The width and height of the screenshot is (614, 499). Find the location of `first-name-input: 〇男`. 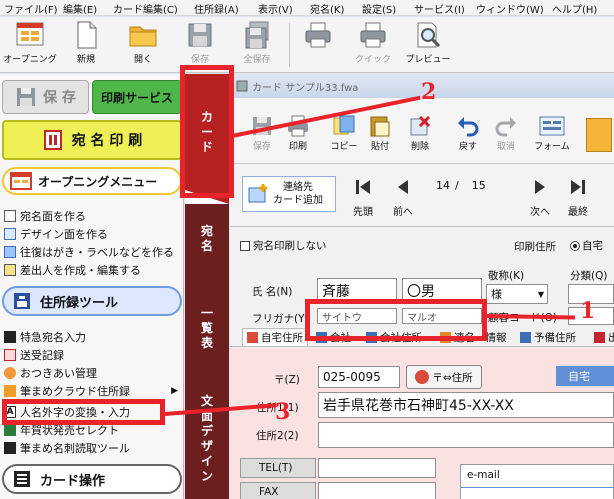

first-name-input: 〇男 is located at coordinates (442, 291).